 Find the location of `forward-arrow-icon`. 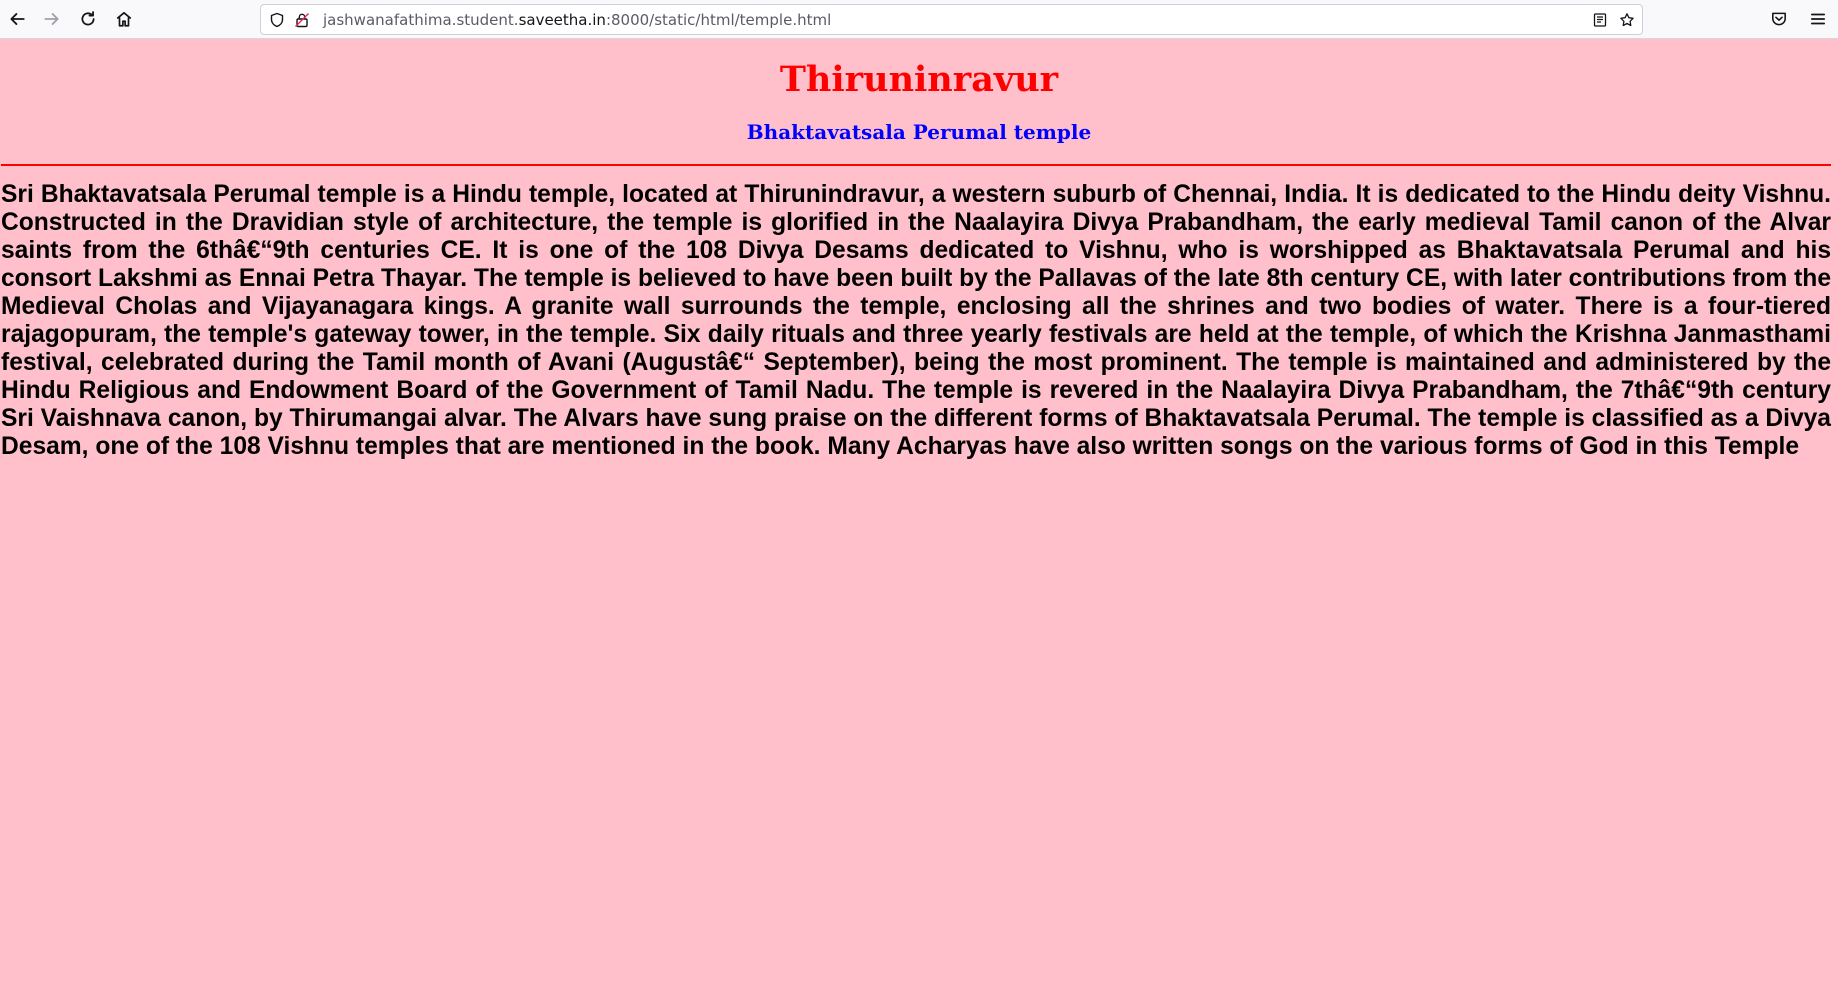

forward-arrow-icon is located at coordinates (51, 19).